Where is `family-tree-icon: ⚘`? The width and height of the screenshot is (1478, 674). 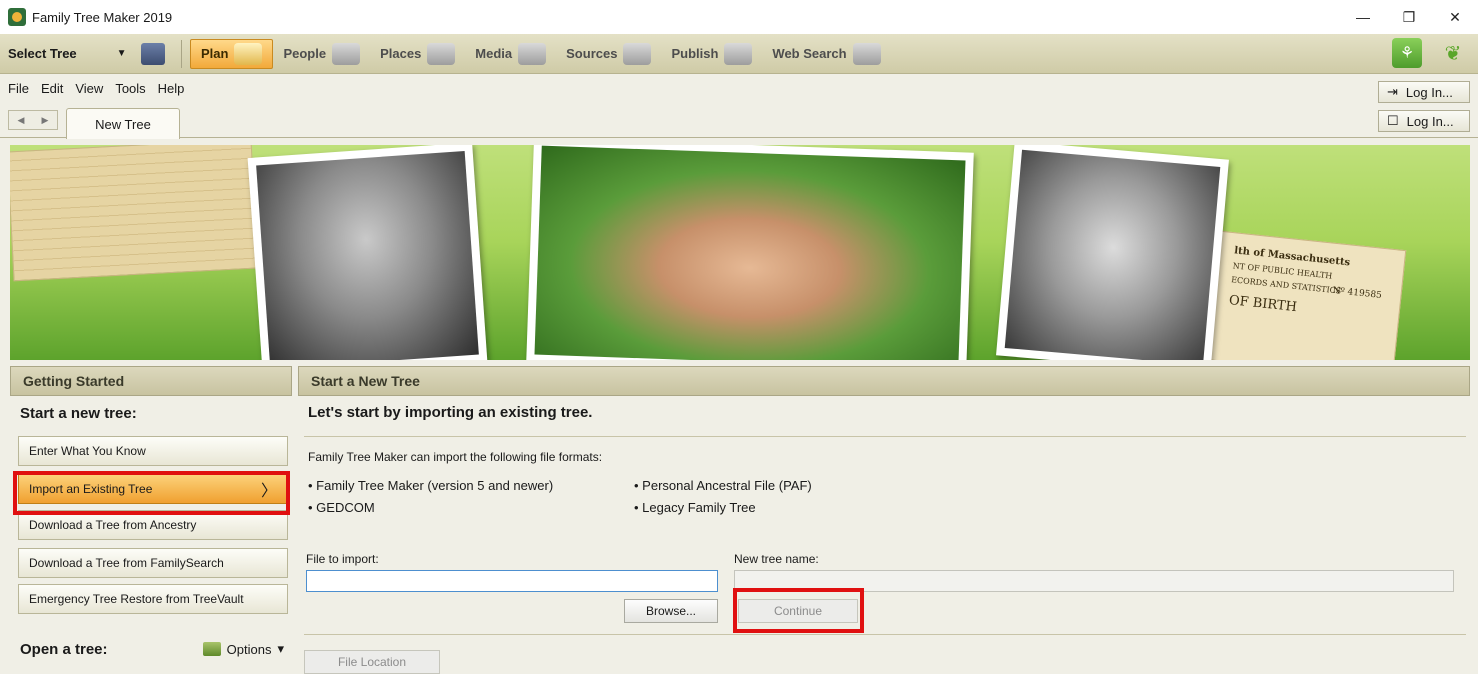 family-tree-icon: ⚘ is located at coordinates (1407, 53).